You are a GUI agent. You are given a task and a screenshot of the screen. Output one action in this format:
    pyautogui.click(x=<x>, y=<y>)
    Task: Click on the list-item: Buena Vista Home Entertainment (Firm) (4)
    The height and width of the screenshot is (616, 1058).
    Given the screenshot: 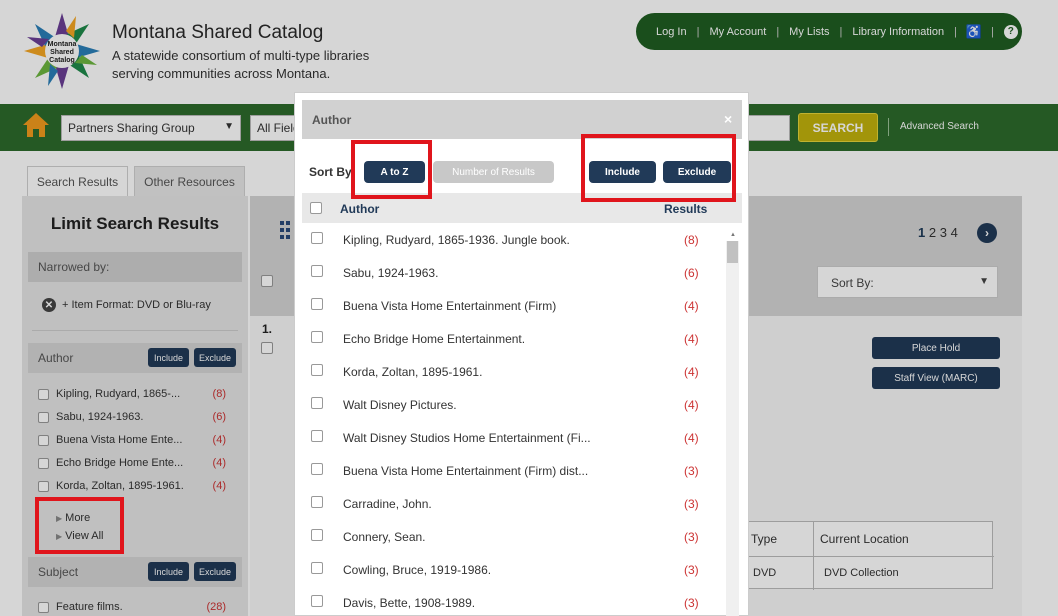 What is the action you would take?
    pyautogui.click(x=514, y=305)
    